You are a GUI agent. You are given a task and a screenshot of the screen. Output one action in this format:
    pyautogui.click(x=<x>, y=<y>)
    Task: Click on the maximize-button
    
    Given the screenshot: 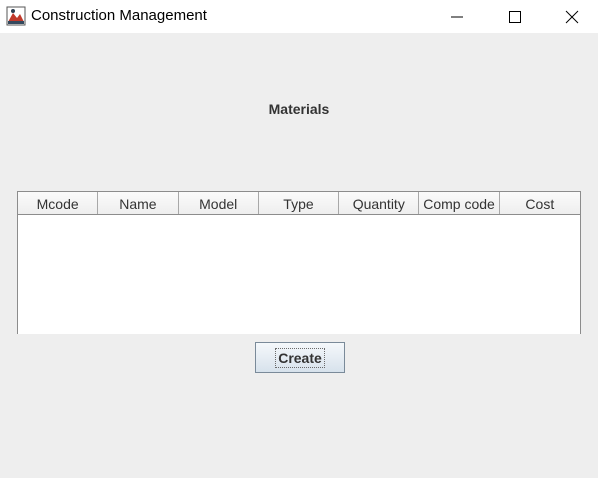 What is the action you would take?
    pyautogui.click(x=515, y=16)
    